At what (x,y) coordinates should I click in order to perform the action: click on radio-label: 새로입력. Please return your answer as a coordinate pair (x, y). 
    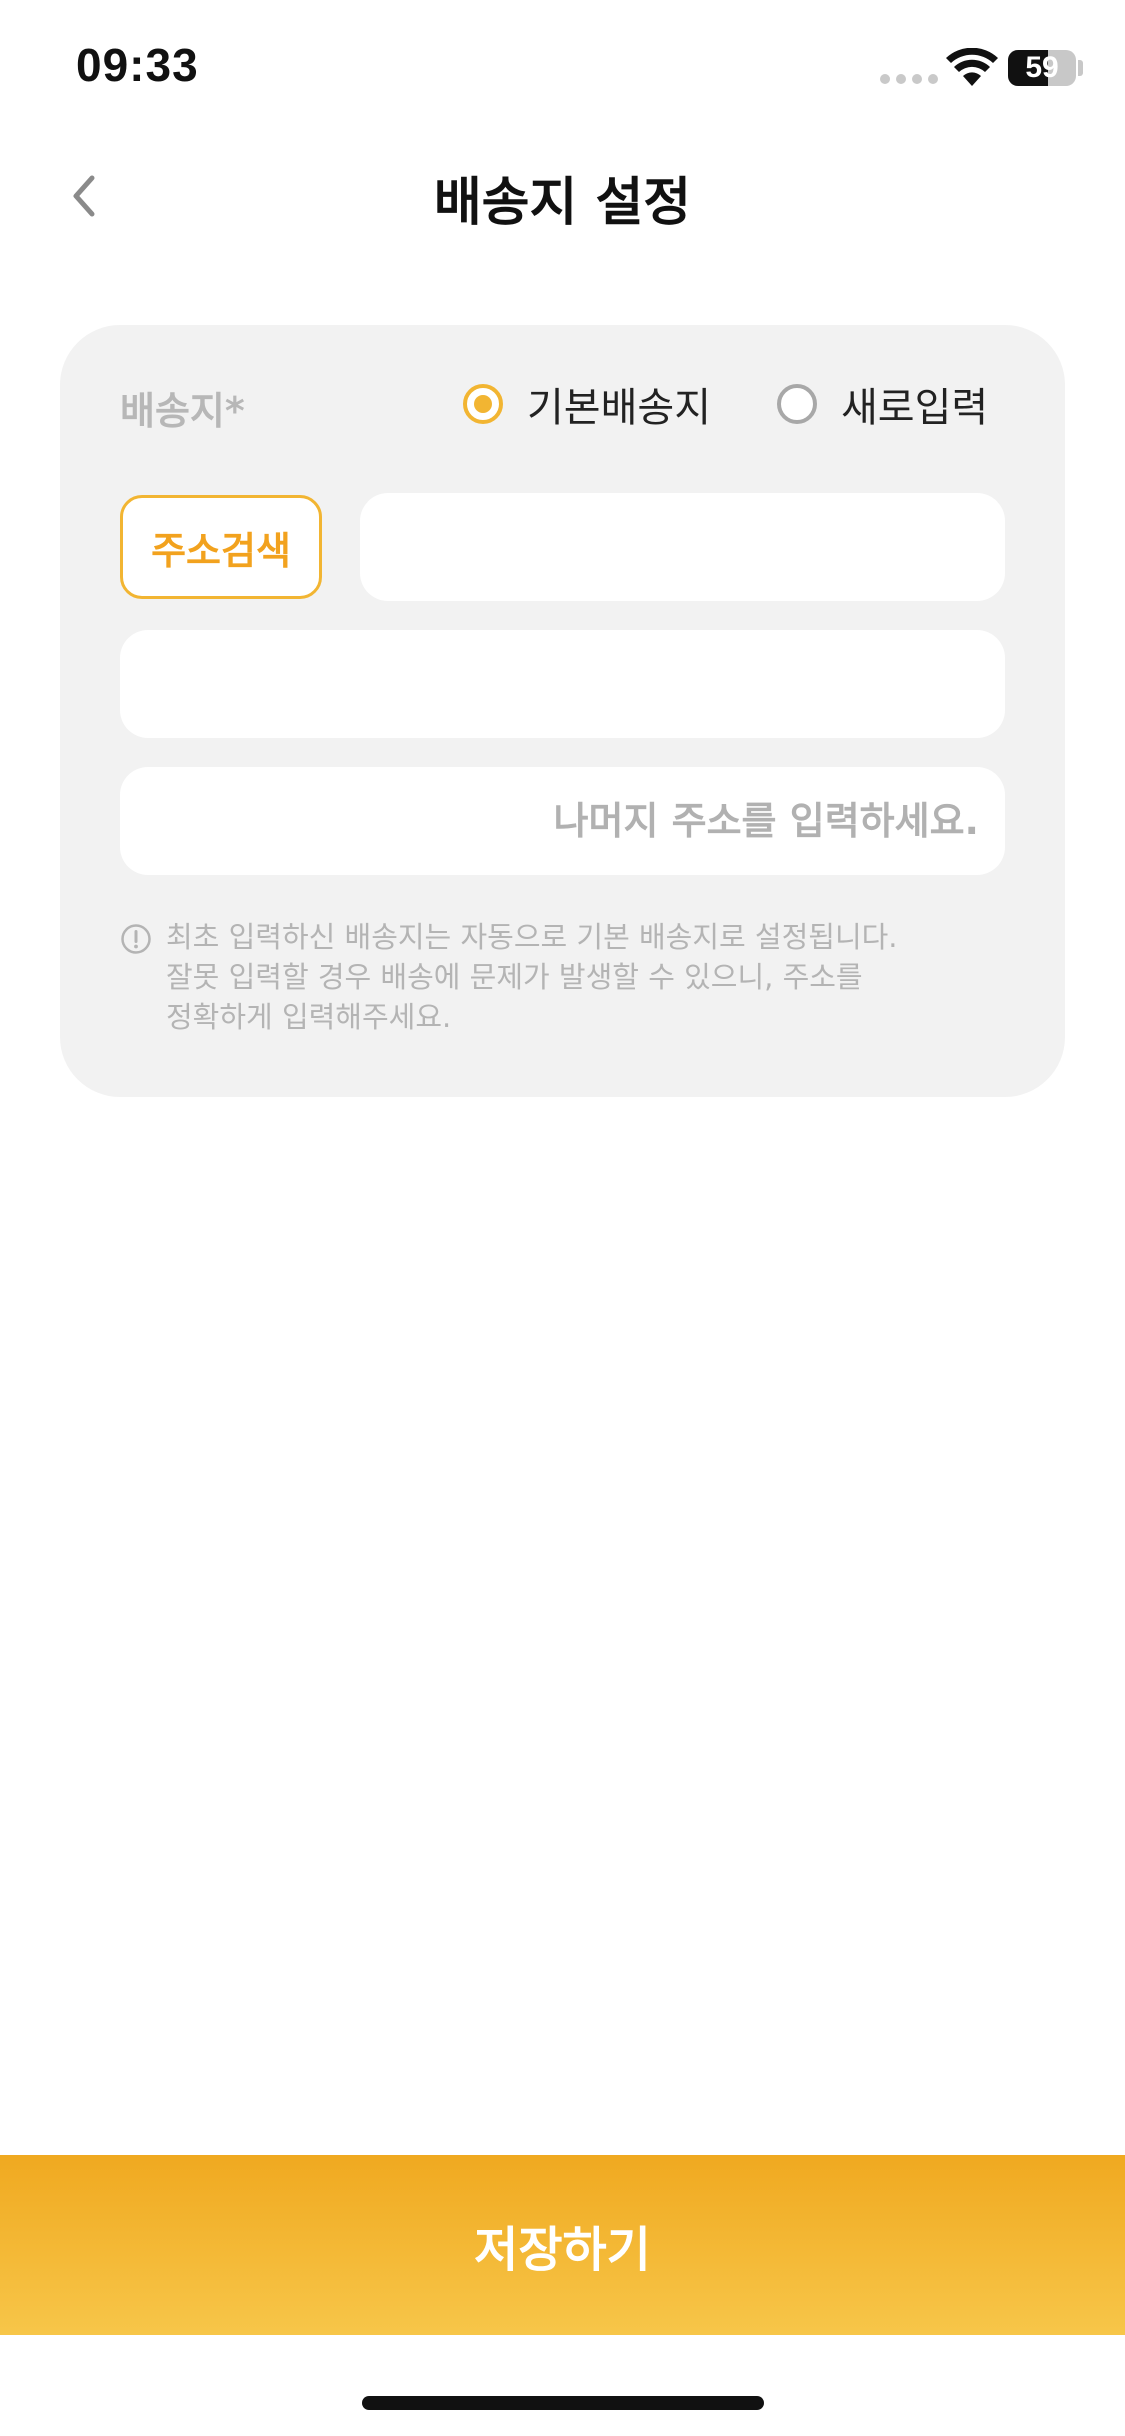
    Looking at the image, I should click on (915, 408).